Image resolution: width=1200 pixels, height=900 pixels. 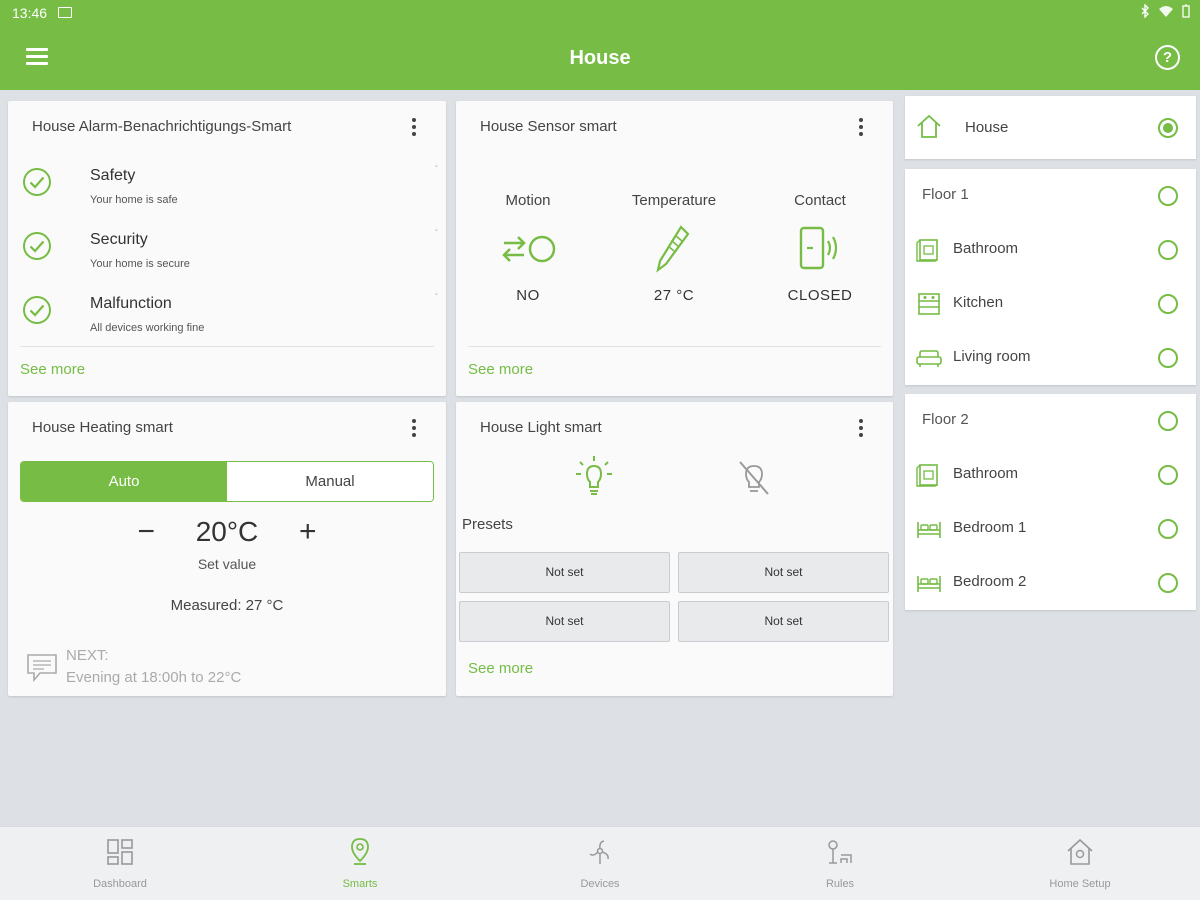 I want to click on heating-mode-toggle: Auto Manual, so click(x=227, y=481).